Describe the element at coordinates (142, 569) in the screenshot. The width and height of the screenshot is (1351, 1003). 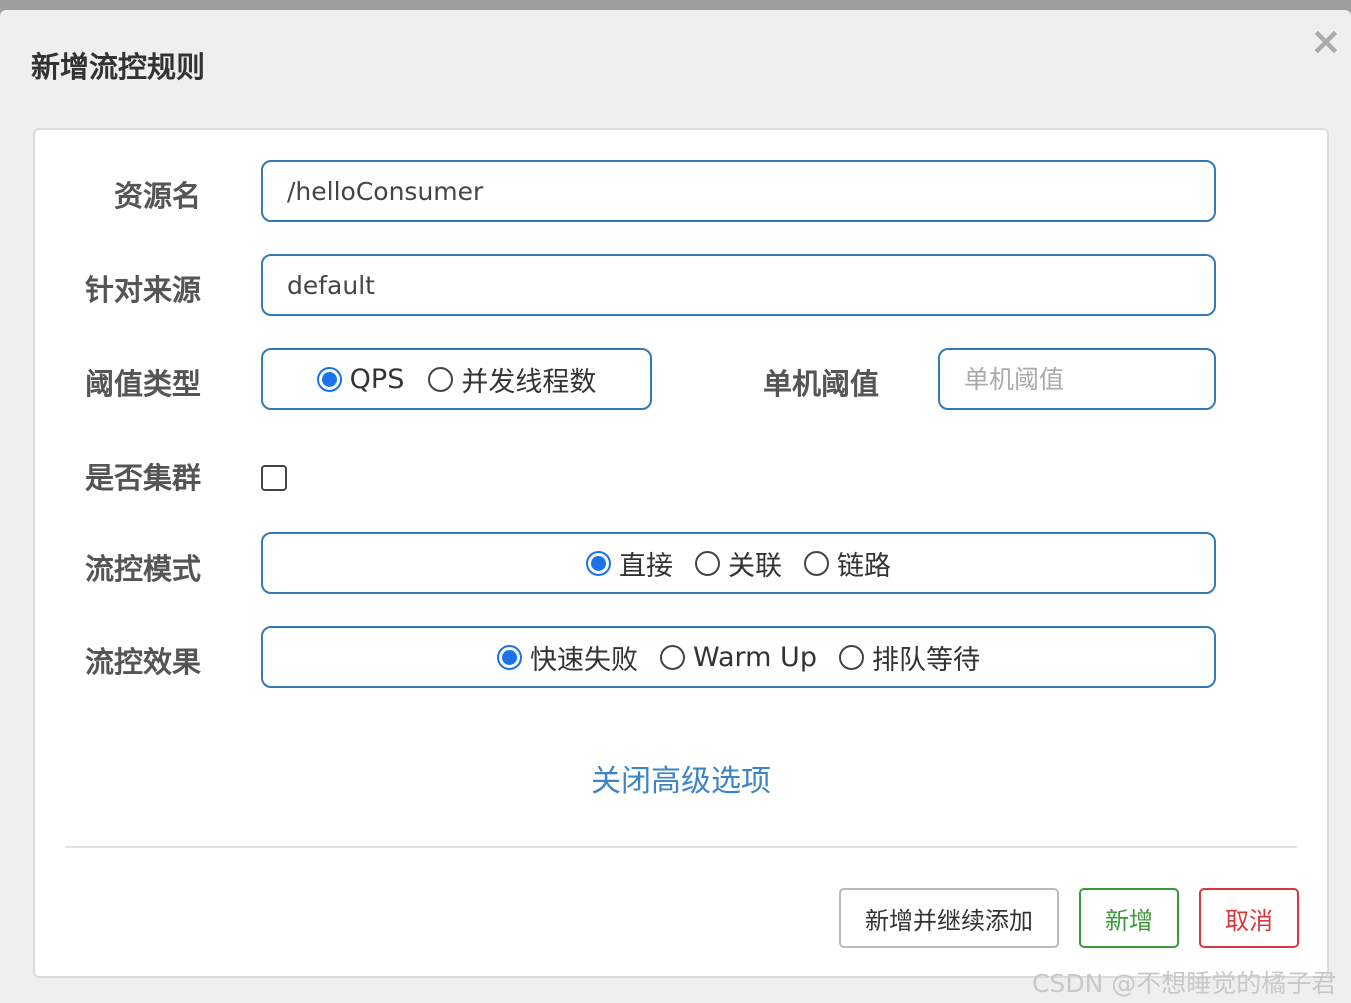
I see `strategy-label: 流控模式` at that location.